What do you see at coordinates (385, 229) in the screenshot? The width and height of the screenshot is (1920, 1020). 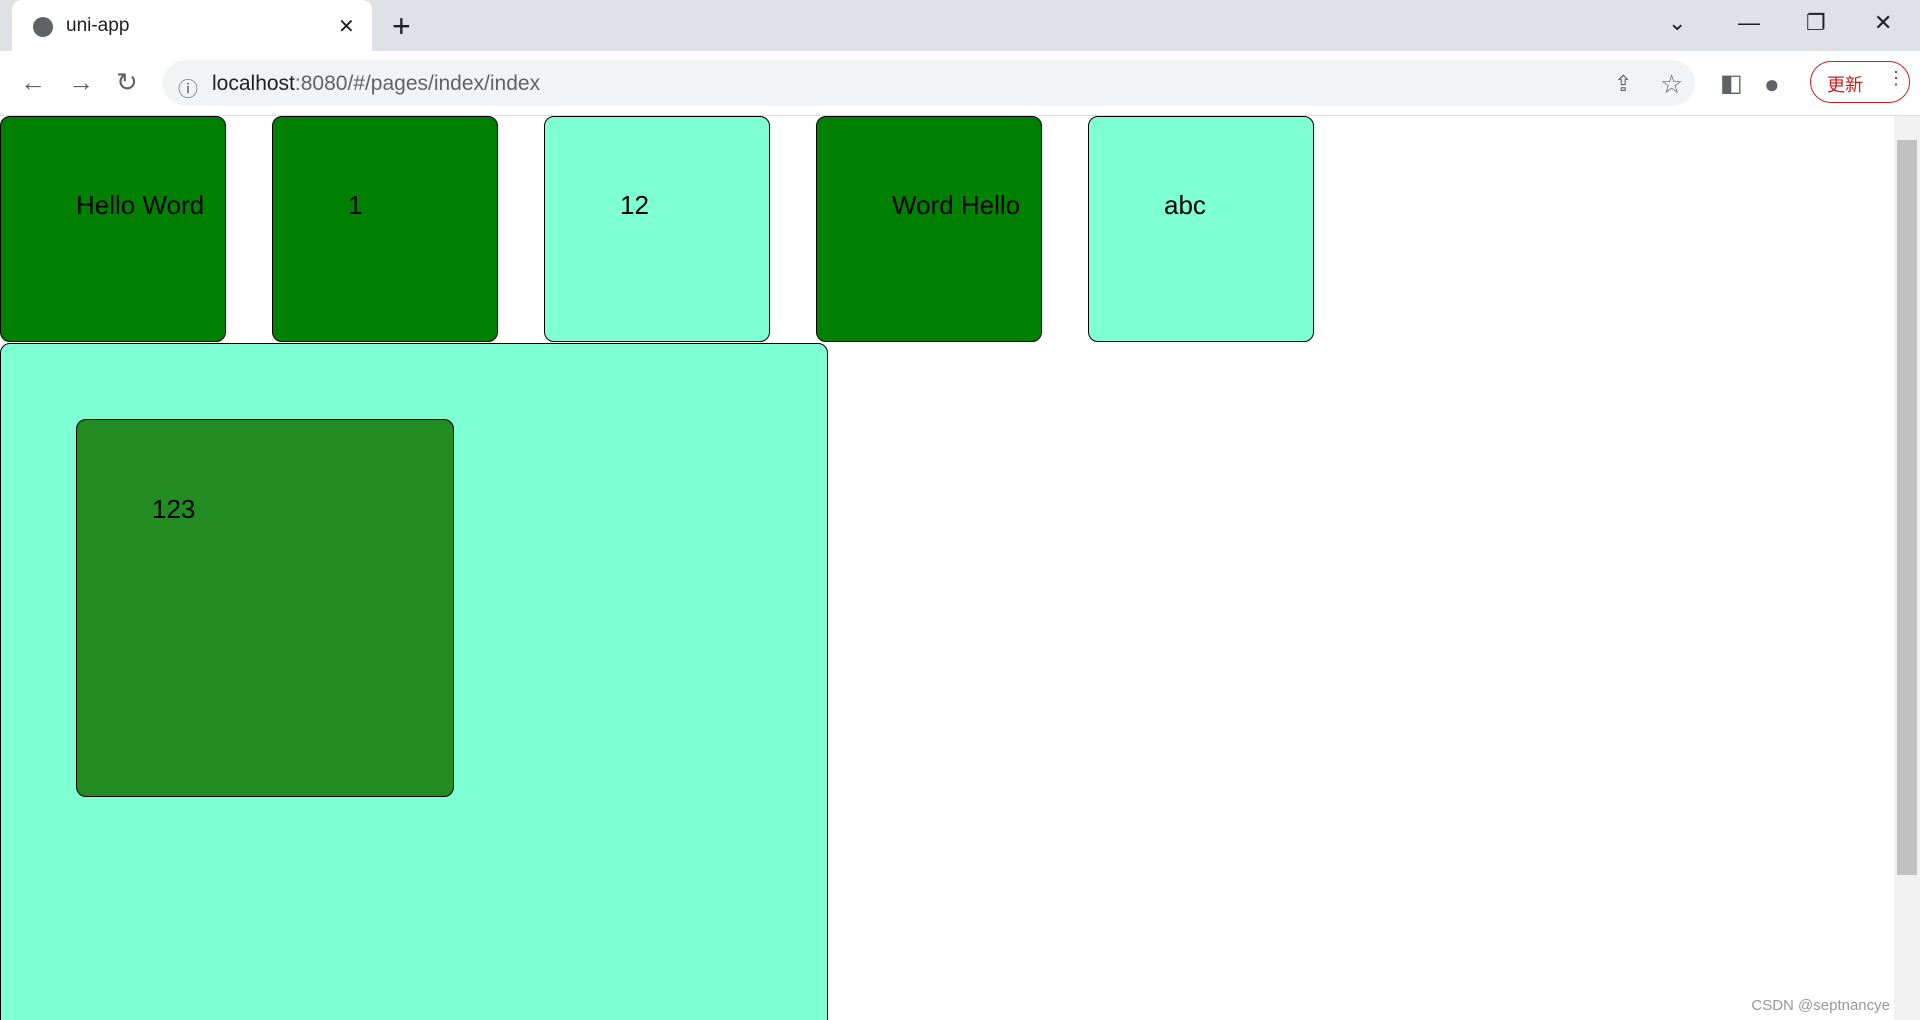 I see `box-2: 1` at bounding box center [385, 229].